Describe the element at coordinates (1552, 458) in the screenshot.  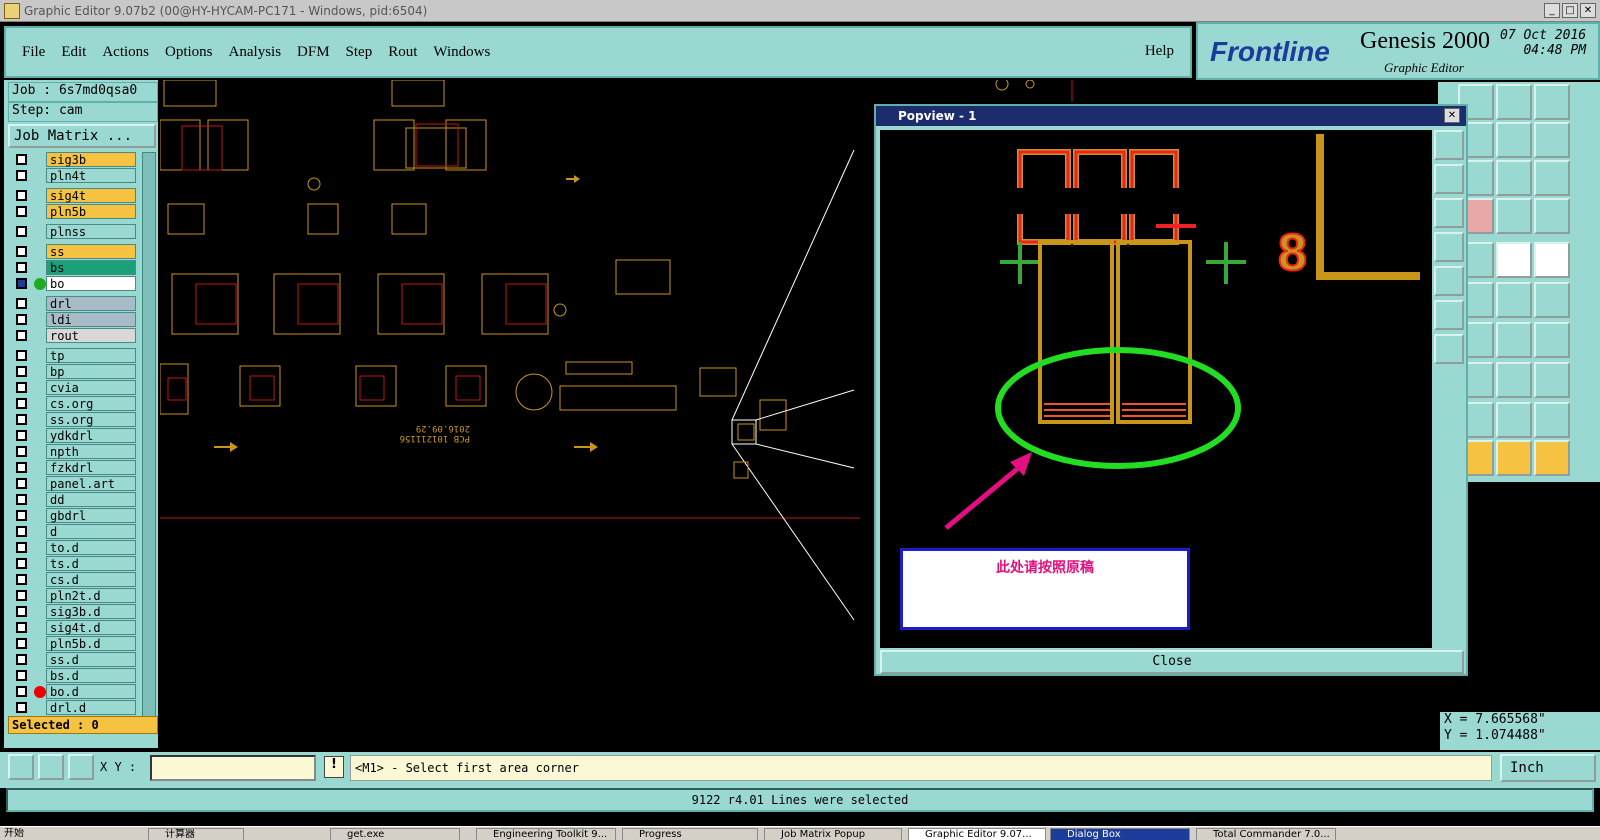
I see `tool-route-icon` at that location.